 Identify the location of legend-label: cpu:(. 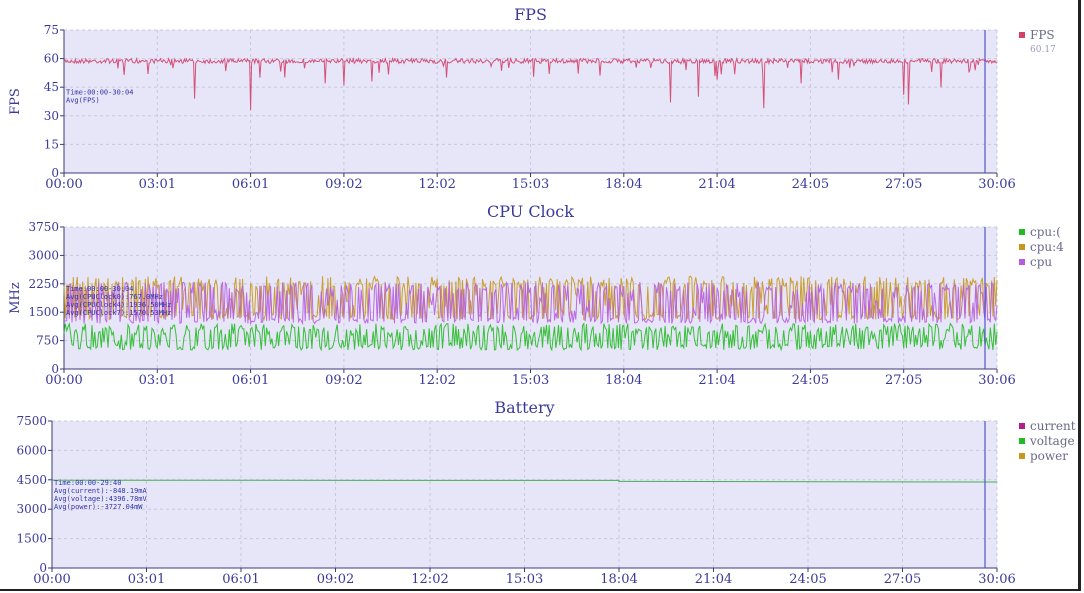
(1045, 232).